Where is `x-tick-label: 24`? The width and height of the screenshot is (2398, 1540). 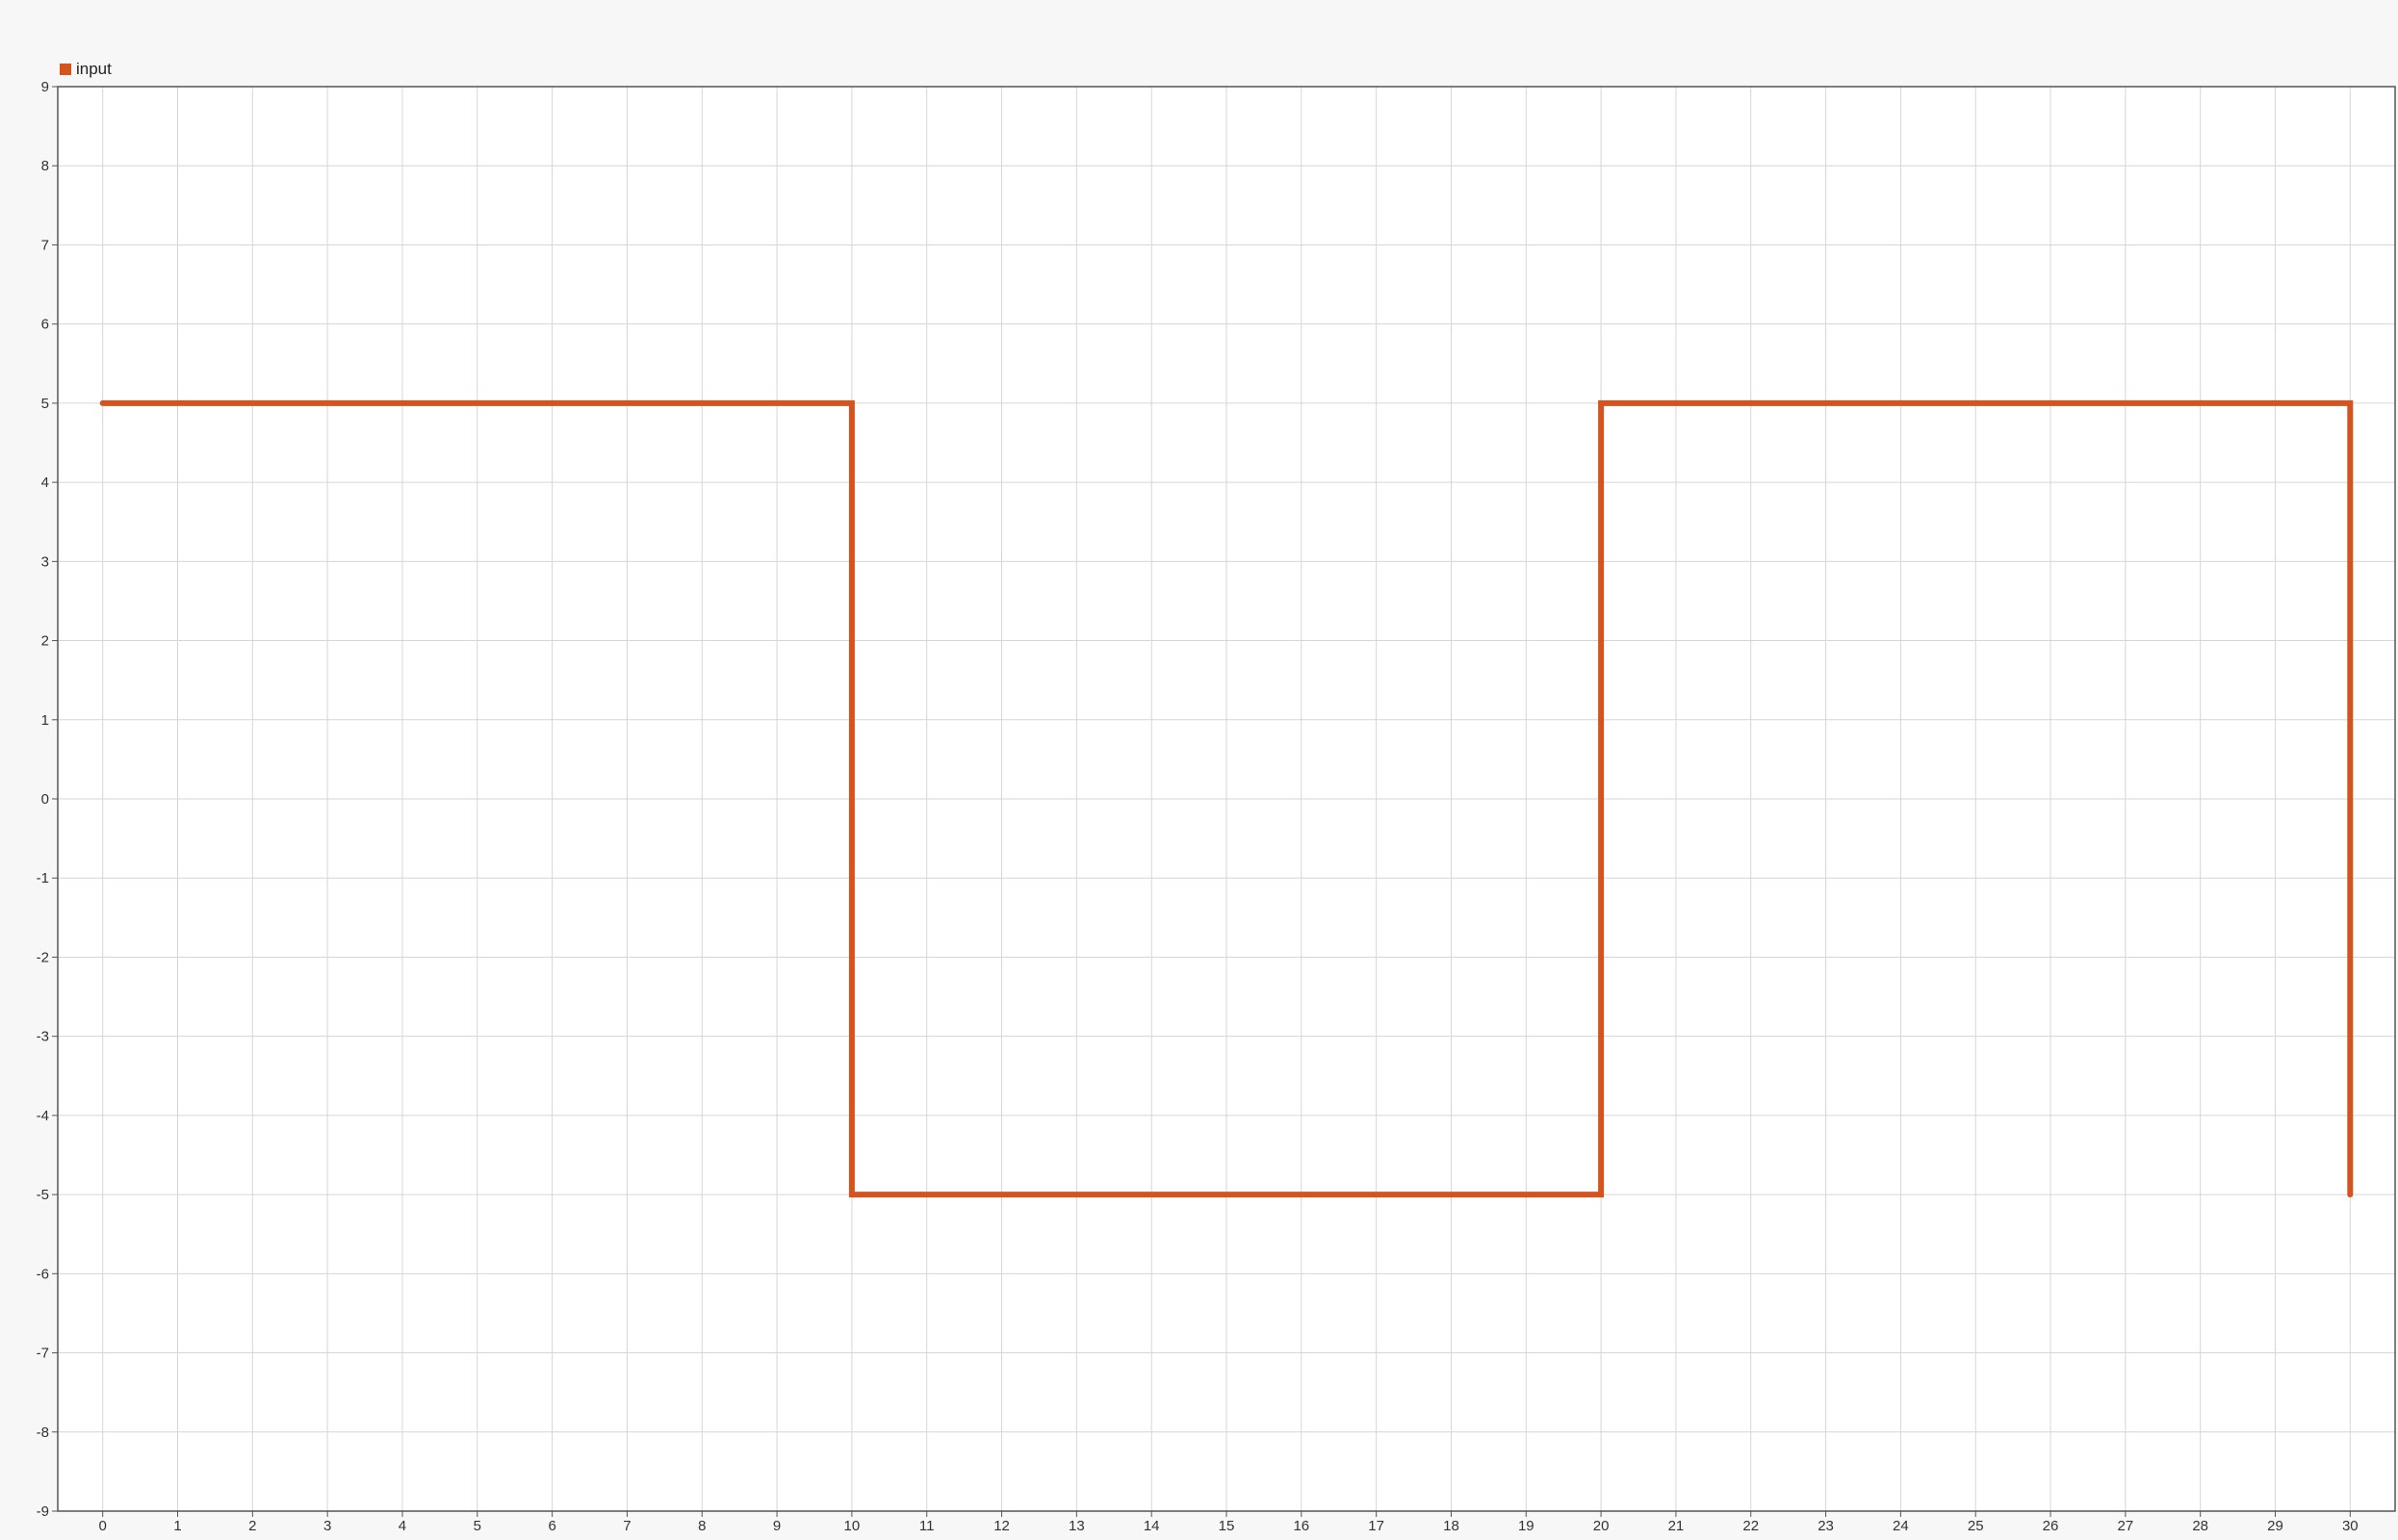
x-tick-label: 24 is located at coordinates (1901, 1526).